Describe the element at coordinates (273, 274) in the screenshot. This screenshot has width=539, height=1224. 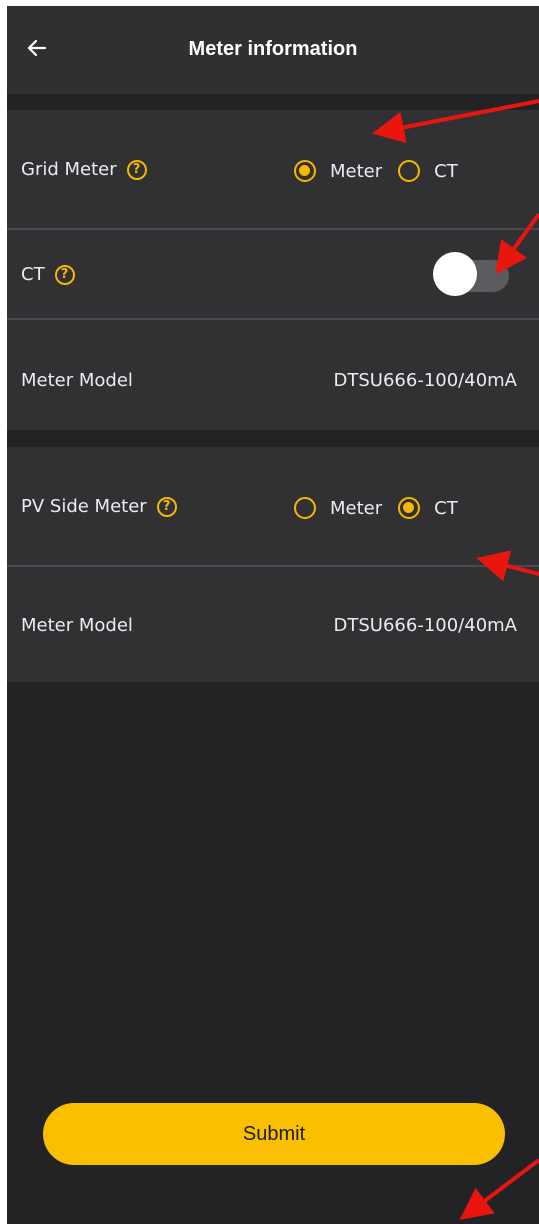
I see `ct-row: CT ?` at that location.